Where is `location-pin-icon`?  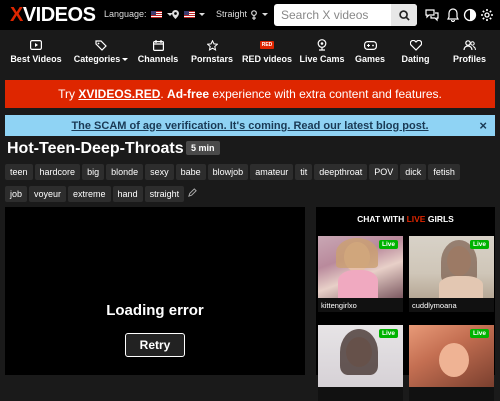
location-pin-icon is located at coordinates (175, 15).